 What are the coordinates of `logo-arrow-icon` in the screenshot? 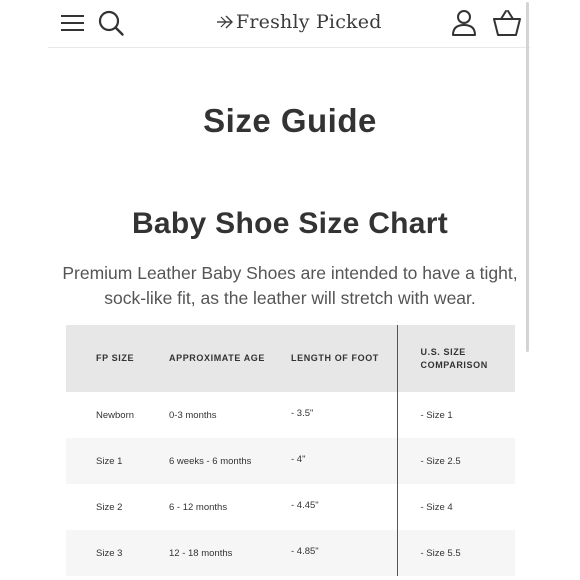 It's located at (225, 22).